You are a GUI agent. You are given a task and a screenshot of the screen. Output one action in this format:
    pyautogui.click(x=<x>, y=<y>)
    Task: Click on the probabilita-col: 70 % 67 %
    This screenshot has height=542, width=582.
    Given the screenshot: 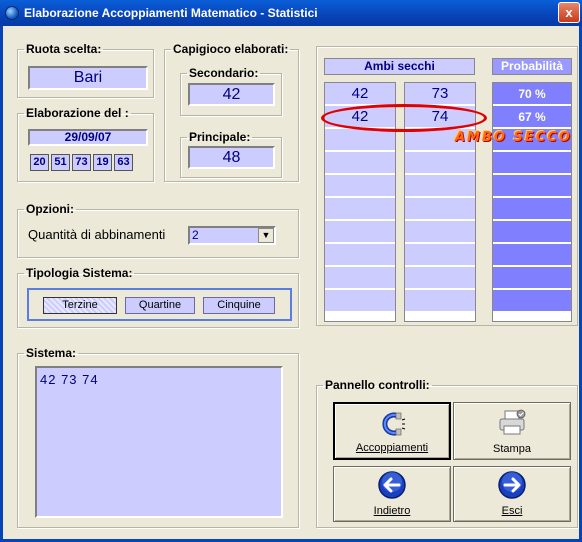 What is the action you would take?
    pyautogui.click(x=532, y=202)
    